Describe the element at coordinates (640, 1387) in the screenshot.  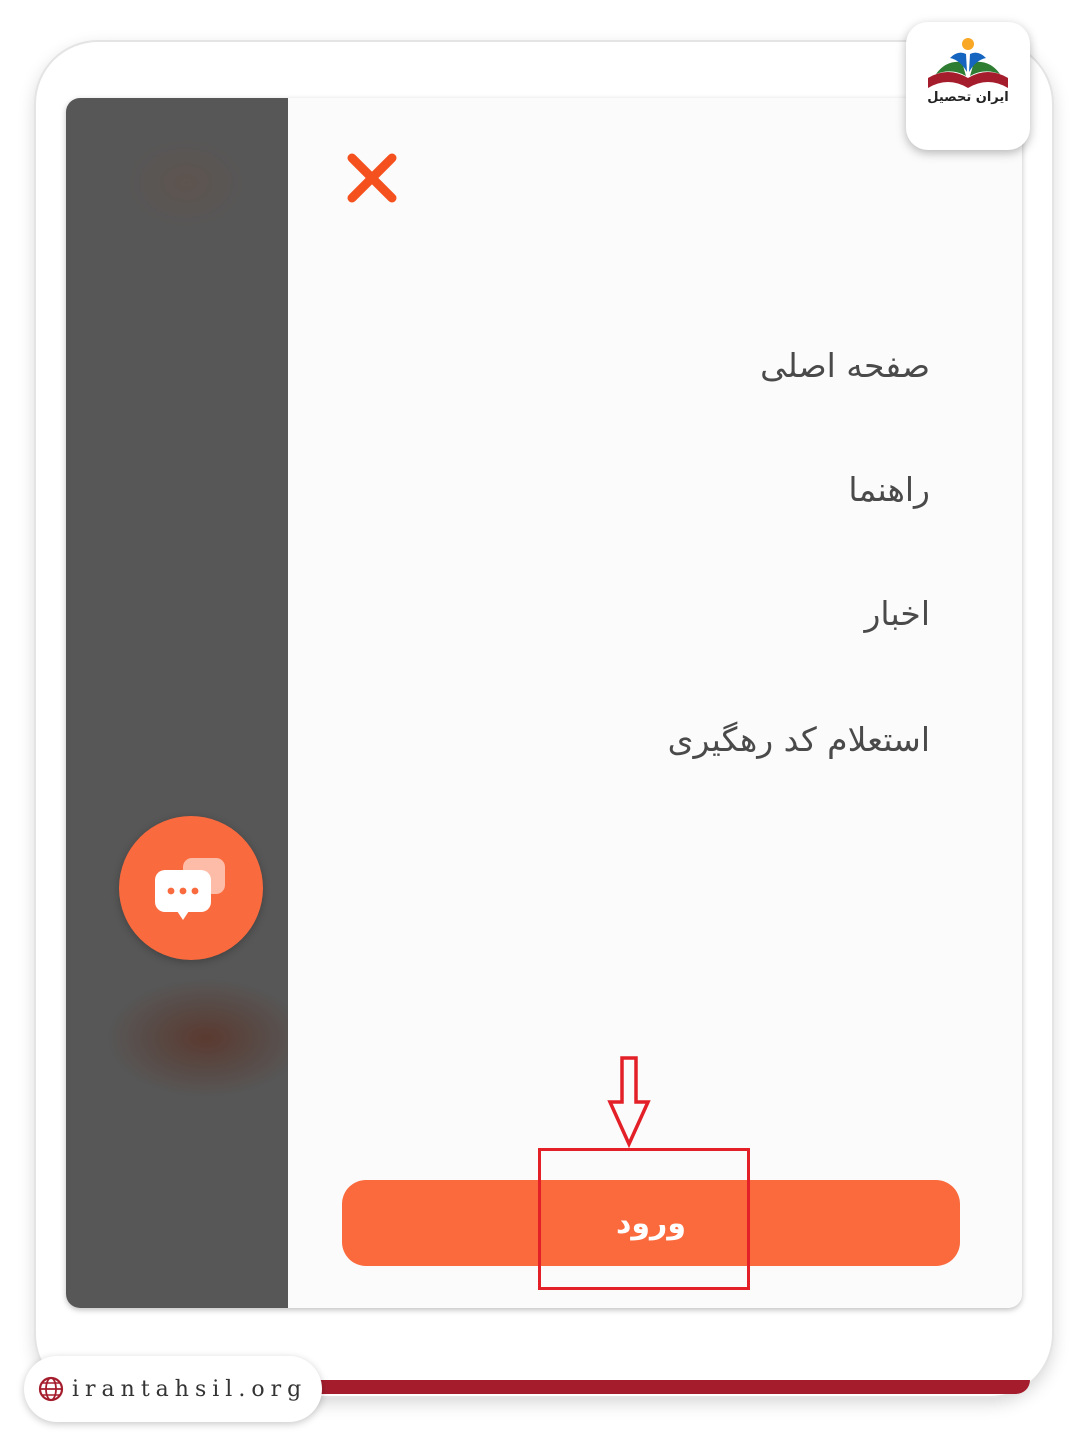
I see `brand-stripe` at that location.